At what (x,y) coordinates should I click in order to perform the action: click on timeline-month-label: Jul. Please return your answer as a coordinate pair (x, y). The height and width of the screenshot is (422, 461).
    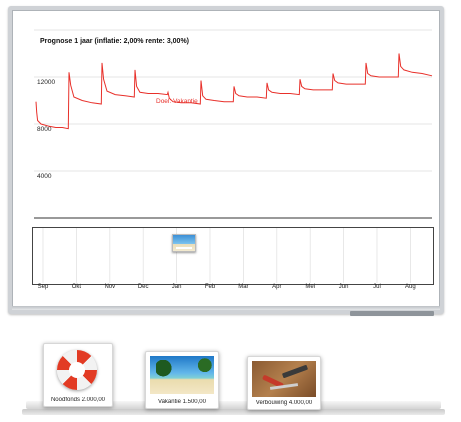
    Looking at the image, I should click on (377, 287).